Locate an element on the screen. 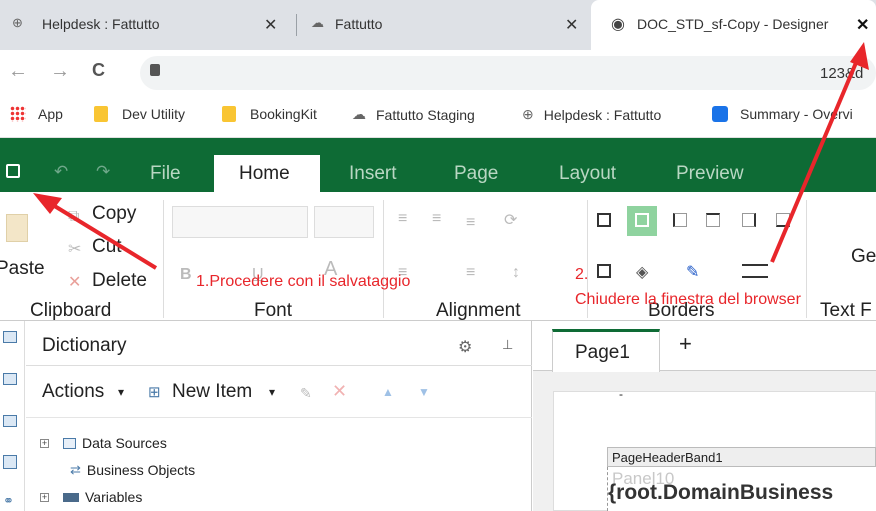 Image resolution: width=876 pixels, height=511 pixels. annotation-step2-number: 2. is located at coordinates (582, 274).